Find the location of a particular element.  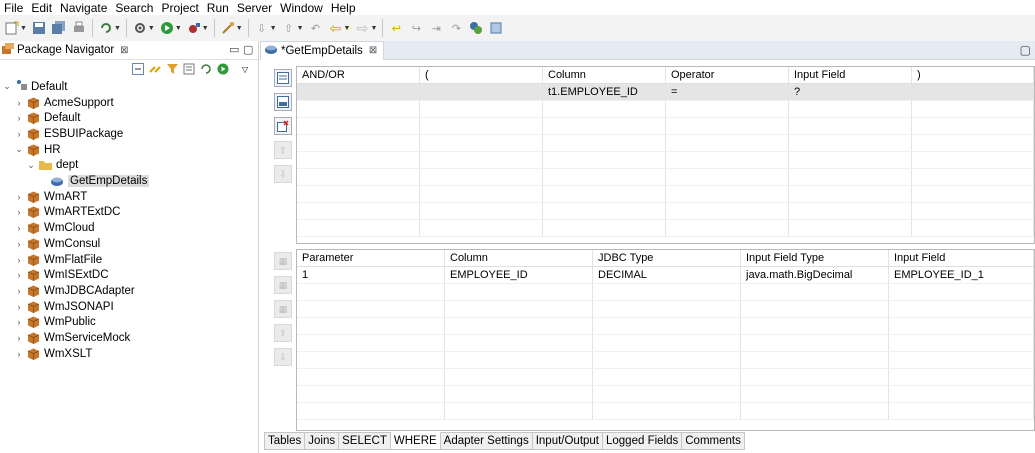

flow-icon is located at coordinates (496, 28).